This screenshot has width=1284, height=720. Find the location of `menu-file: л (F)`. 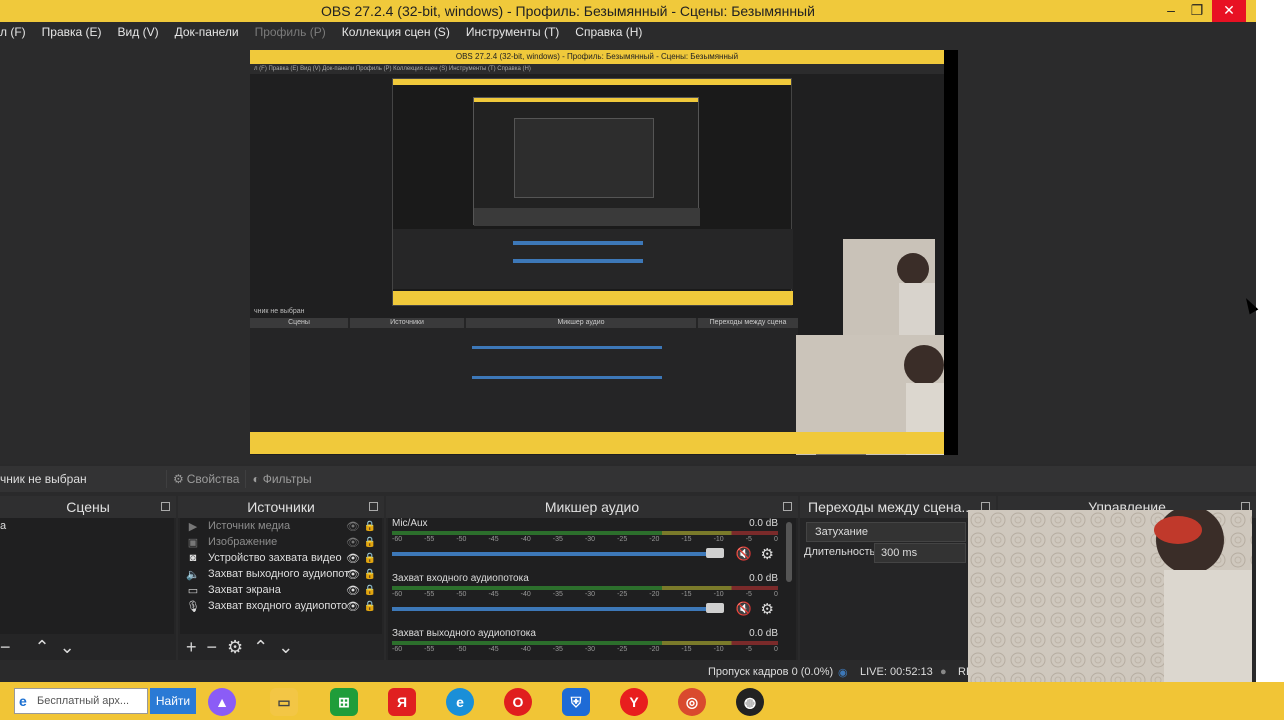

menu-file: л (F) is located at coordinates (13, 32).